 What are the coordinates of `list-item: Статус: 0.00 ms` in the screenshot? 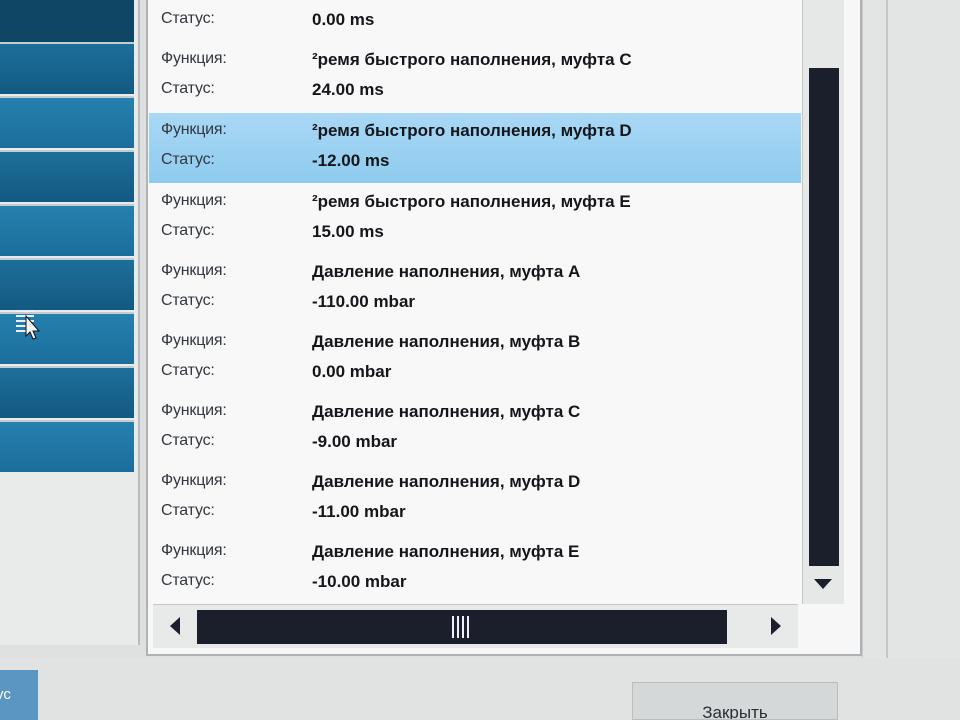 It's located at (475, 21).